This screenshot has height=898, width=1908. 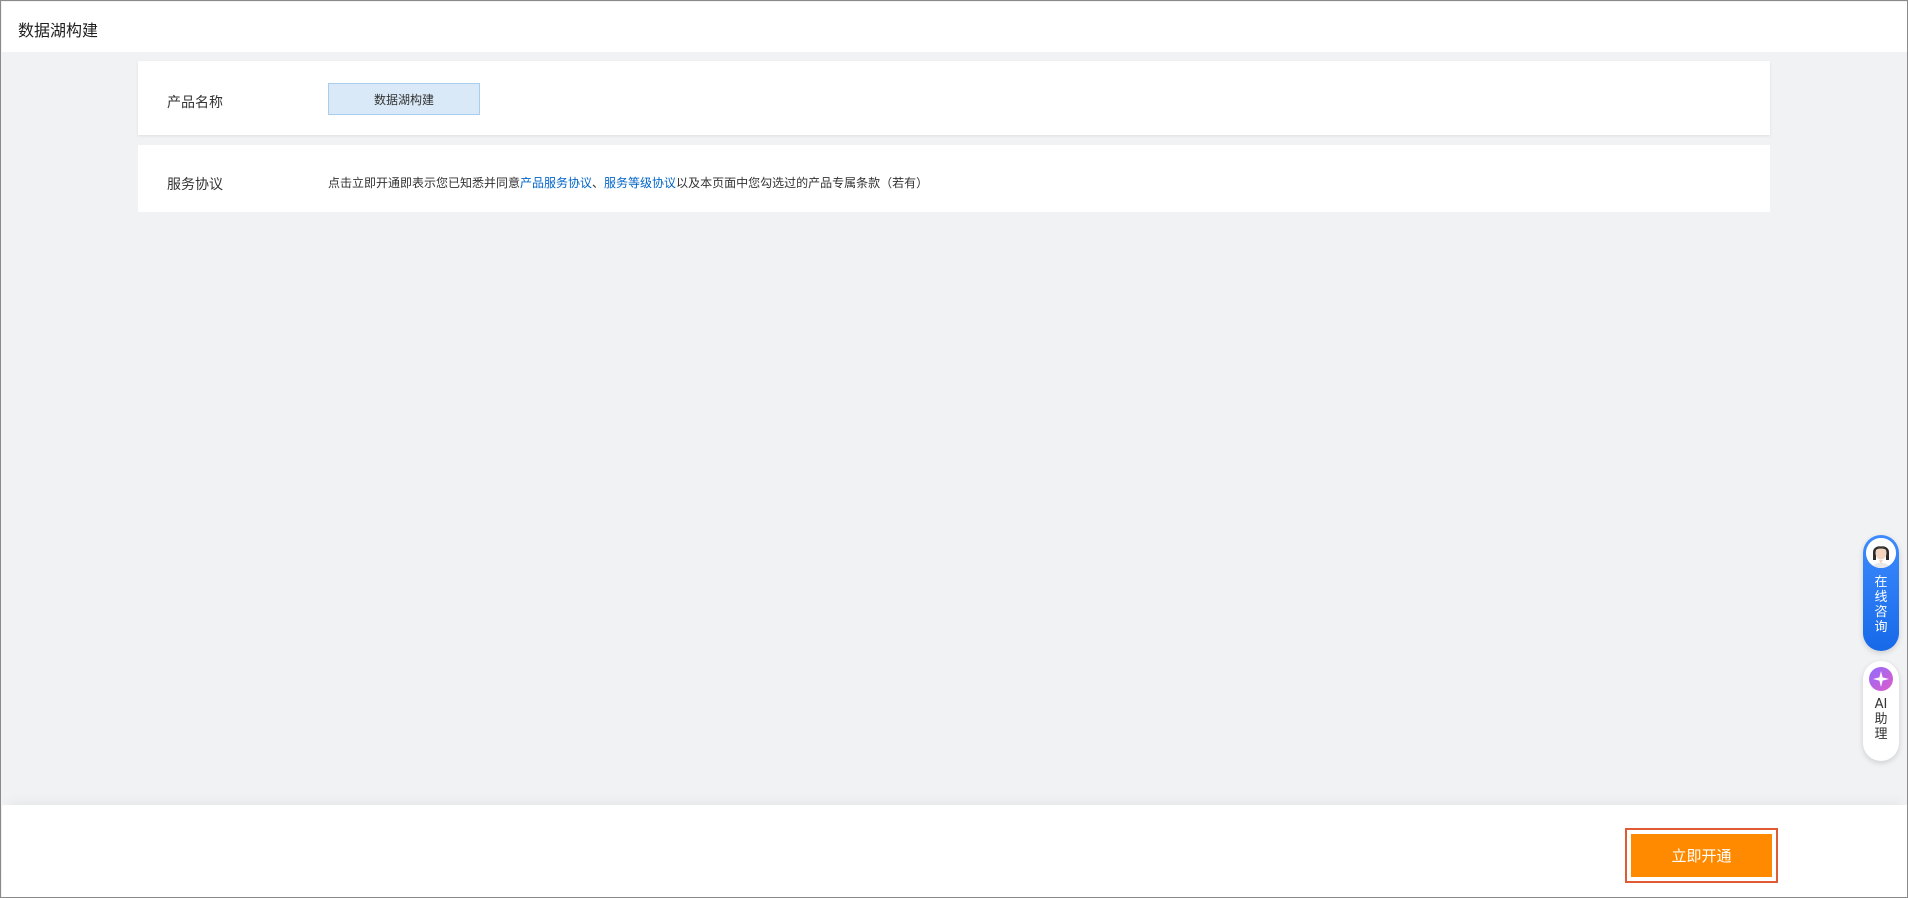 I want to click on consultant-avatar-icon, so click(x=1881, y=553).